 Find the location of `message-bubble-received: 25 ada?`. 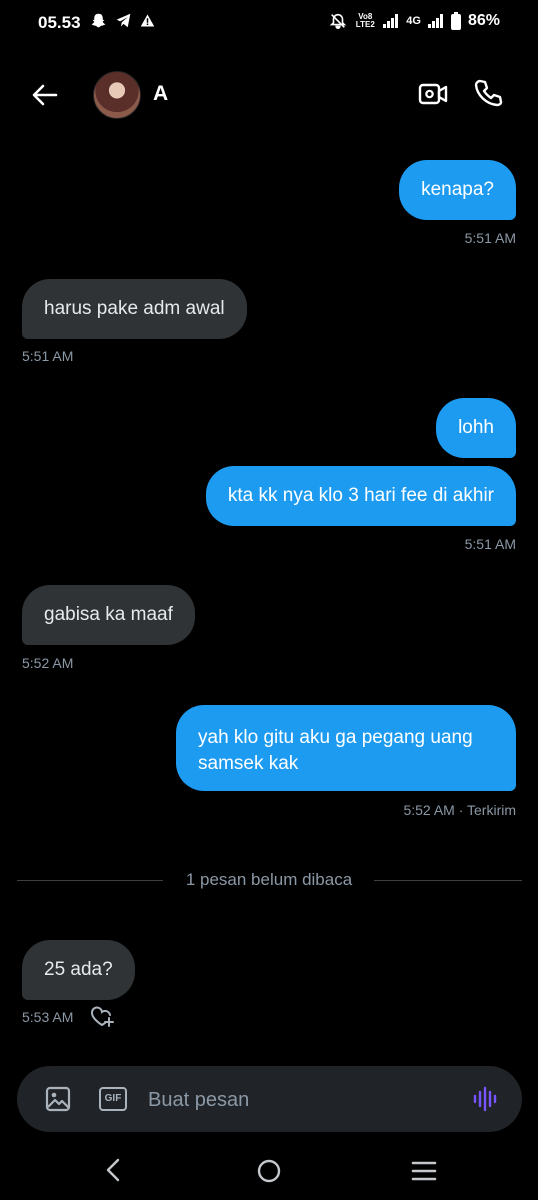

message-bubble-received: 25 ada? is located at coordinates (78, 970).